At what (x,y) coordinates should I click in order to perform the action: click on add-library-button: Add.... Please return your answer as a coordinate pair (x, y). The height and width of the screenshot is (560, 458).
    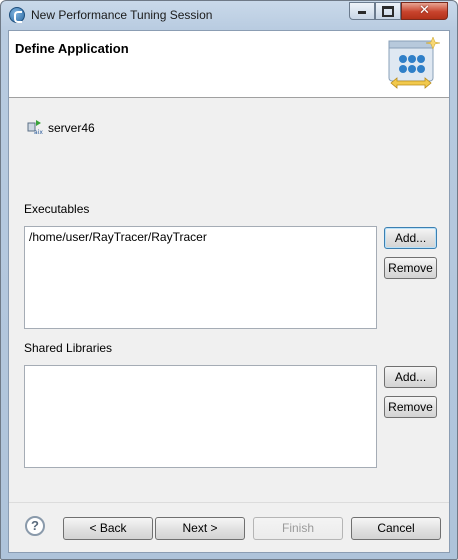
    Looking at the image, I should click on (410, 377).